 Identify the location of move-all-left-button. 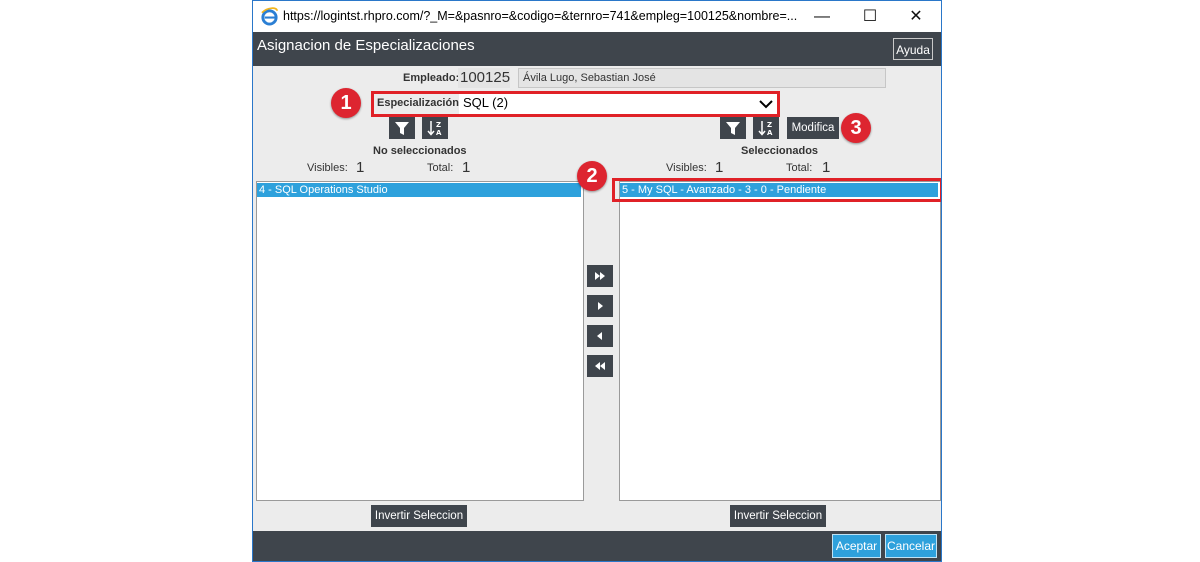
(600, 366).